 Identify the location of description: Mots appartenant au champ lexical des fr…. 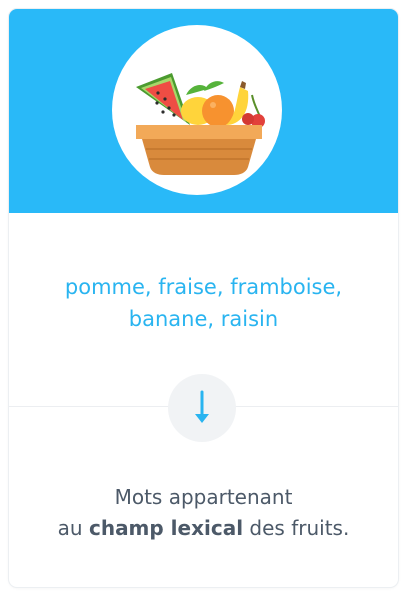
(203, 513).